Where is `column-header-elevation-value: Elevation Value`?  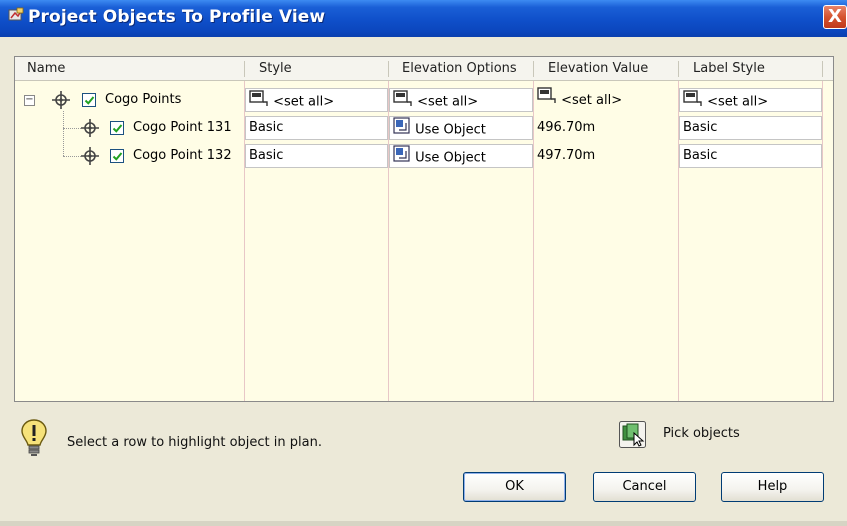 column-header-elevation-value: Elevation Value is located at coordinates (598, 69).